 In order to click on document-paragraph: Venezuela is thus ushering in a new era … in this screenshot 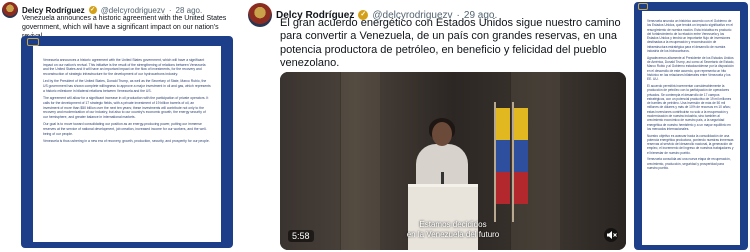, I will do `click(126, 140)`.